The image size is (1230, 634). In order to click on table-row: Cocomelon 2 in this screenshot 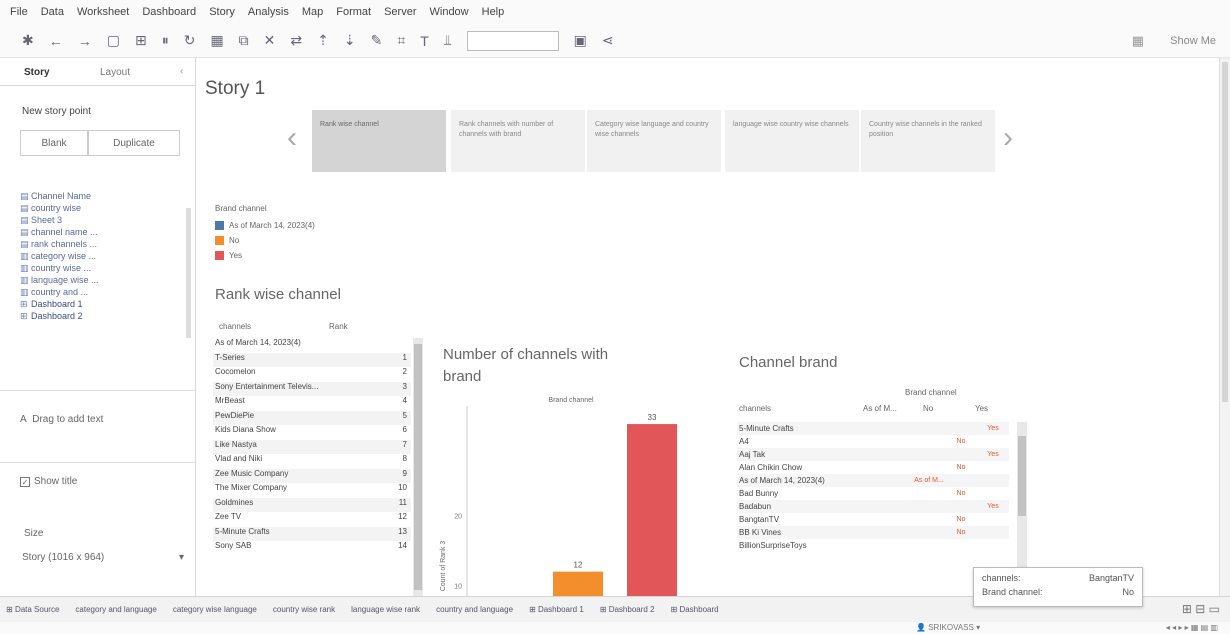, I will do `click(312, 374)`.